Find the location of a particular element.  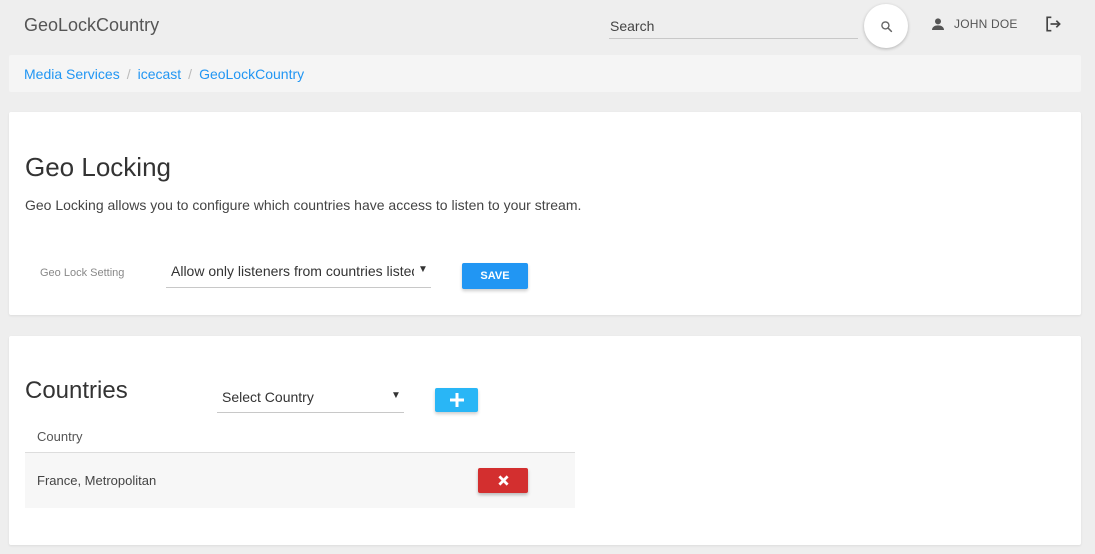

table-row: France, Metropolitan is located at coordinates (300, 480).